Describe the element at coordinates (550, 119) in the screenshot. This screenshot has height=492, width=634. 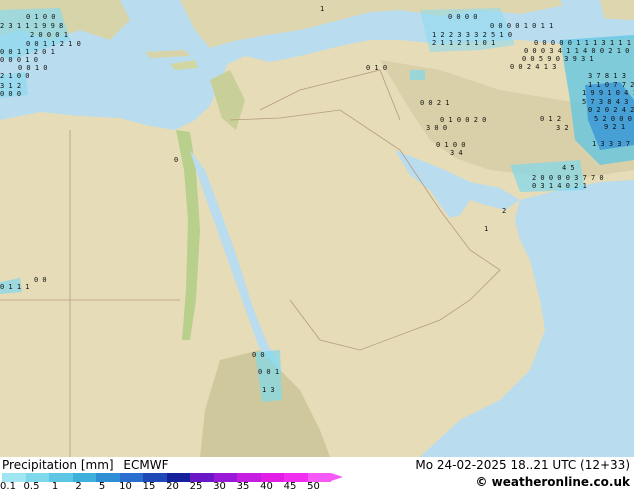
I see `precip-value: 0 1 2` at that location.